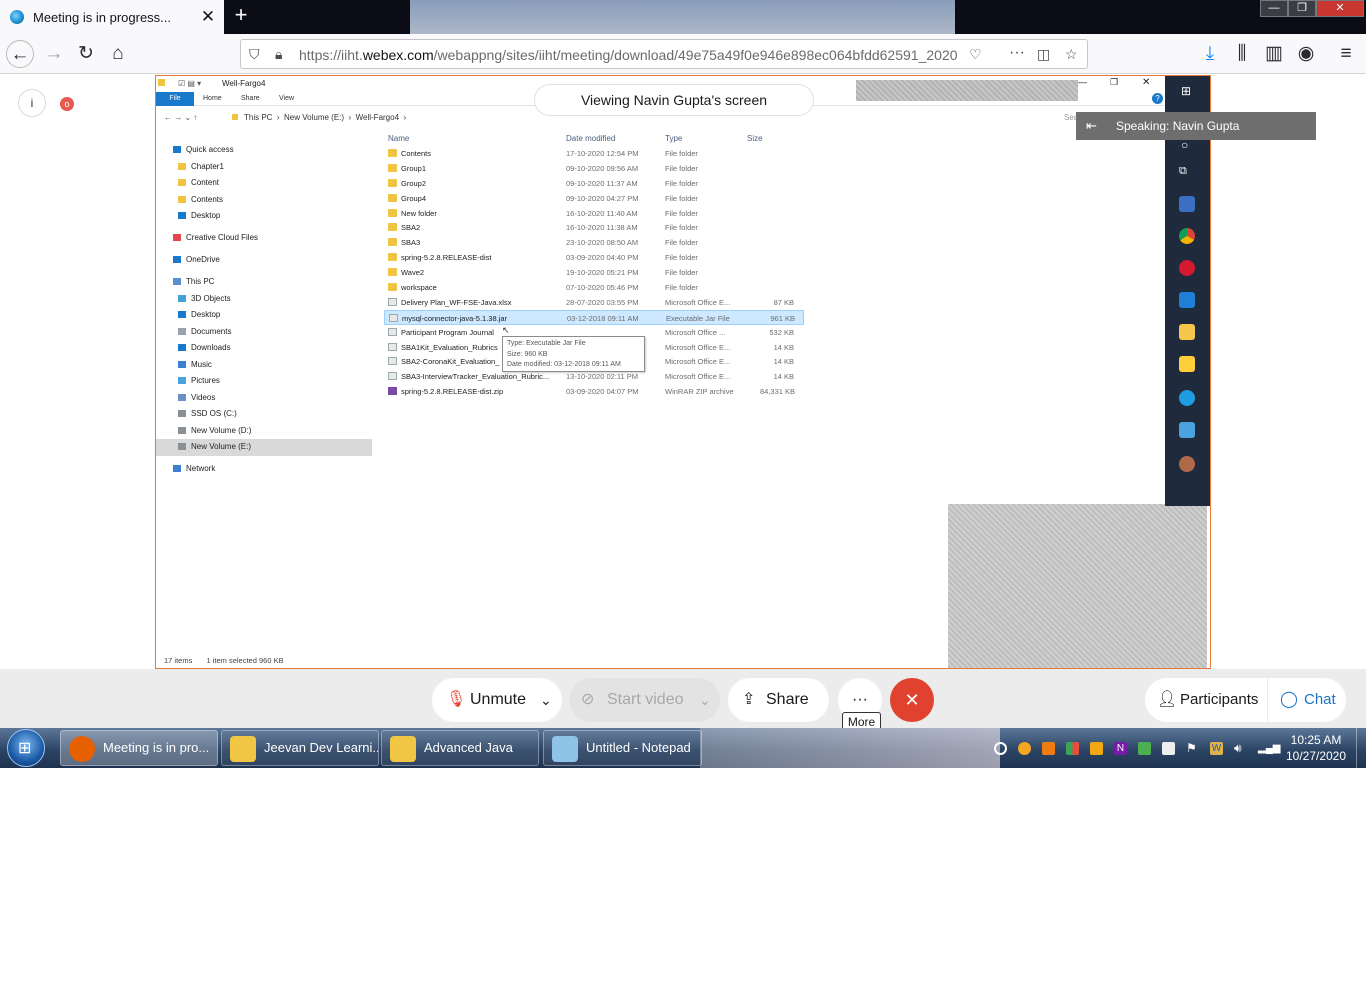  What do you see at coordinates (112, 17) in the screenshot?
I see `browser-tab: Meeting is in progress... ✕` at bounding box center [112, 17].